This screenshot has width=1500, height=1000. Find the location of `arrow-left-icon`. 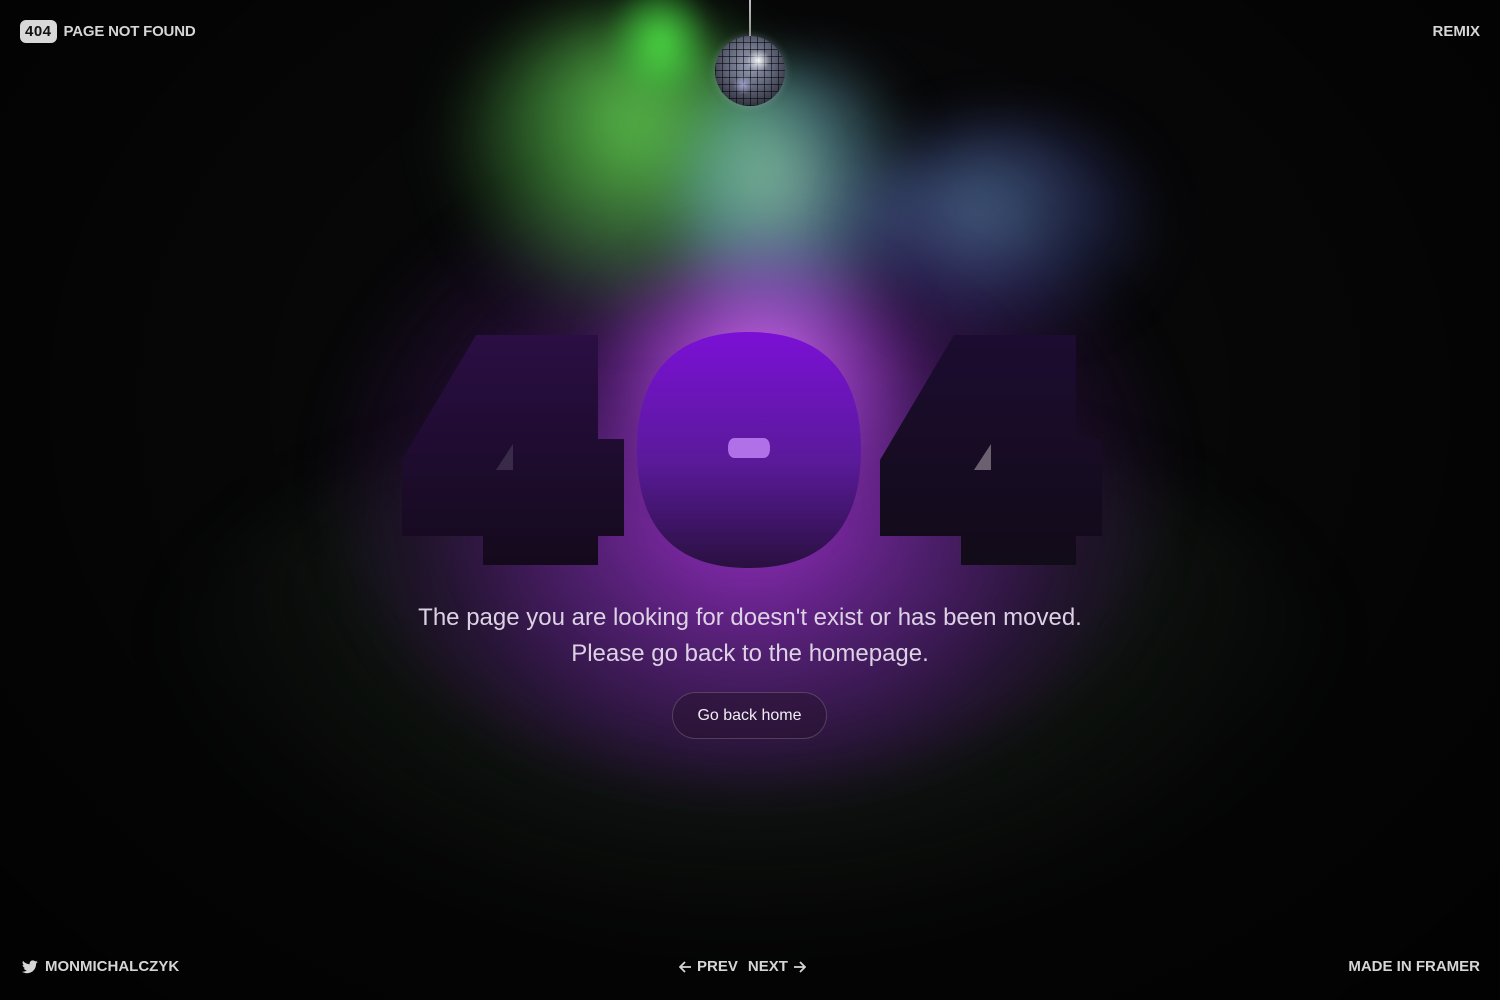

arrow-left-icon is located at coordinates (685, 966).